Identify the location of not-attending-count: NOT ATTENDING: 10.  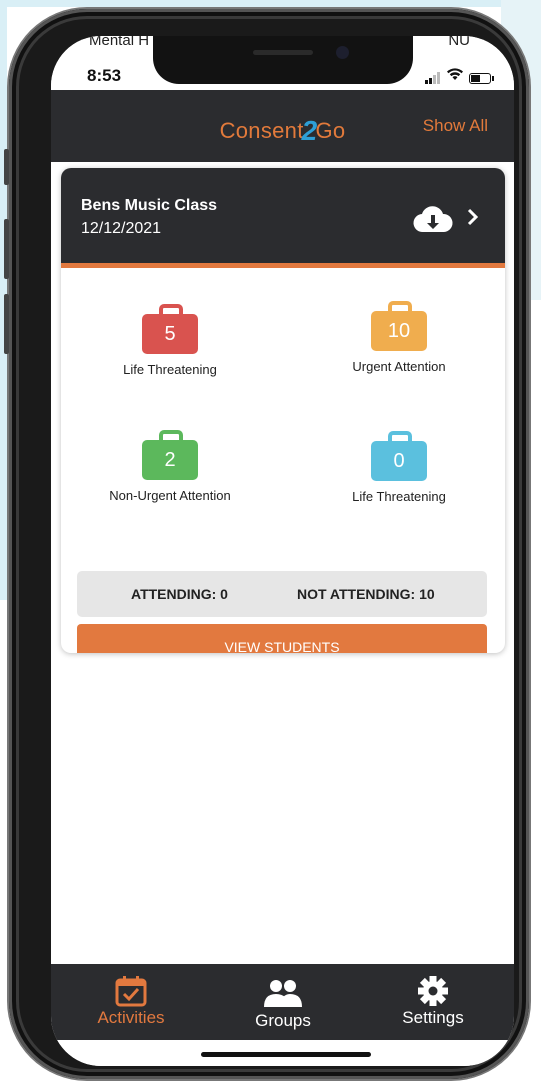
(366, 594).